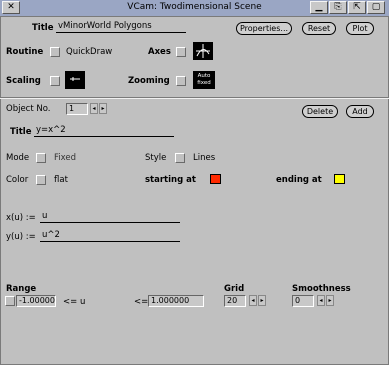 This screenshot has width=389, height=365. I want to click on delete-object-button: Delete, so click(320, 111).